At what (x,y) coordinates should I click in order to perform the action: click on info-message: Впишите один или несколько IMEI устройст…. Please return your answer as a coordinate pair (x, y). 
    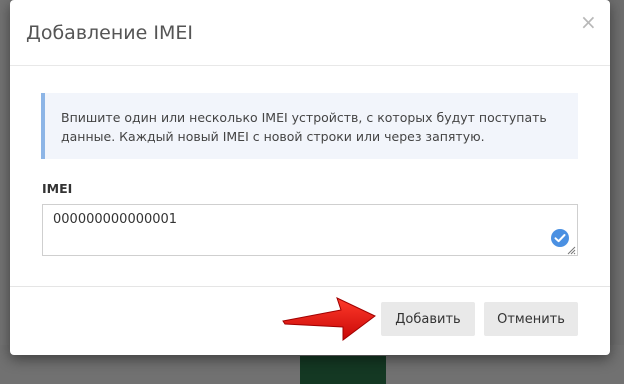
    Looking at the image, I should click on (309, 126).